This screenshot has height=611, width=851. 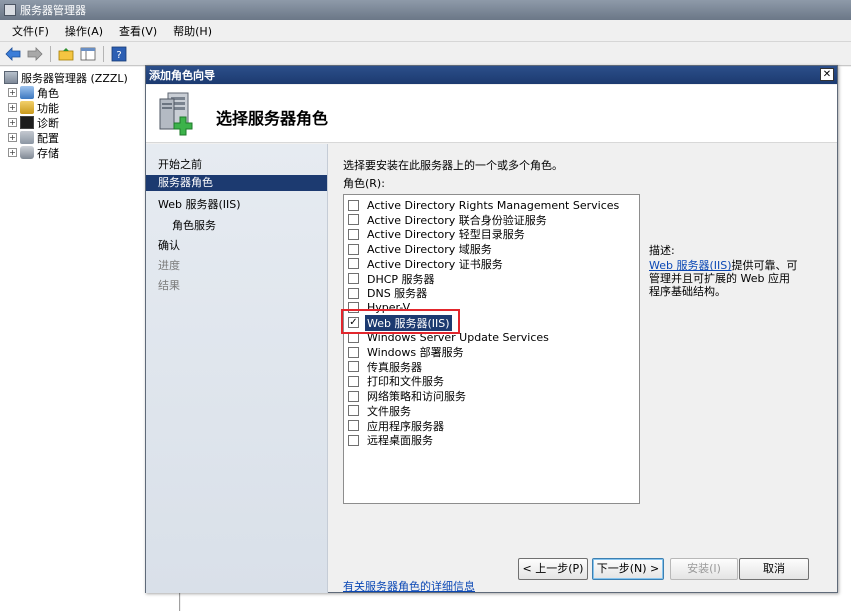 I want to click on role-item: 传真服务器, so click(x=386, y=367).